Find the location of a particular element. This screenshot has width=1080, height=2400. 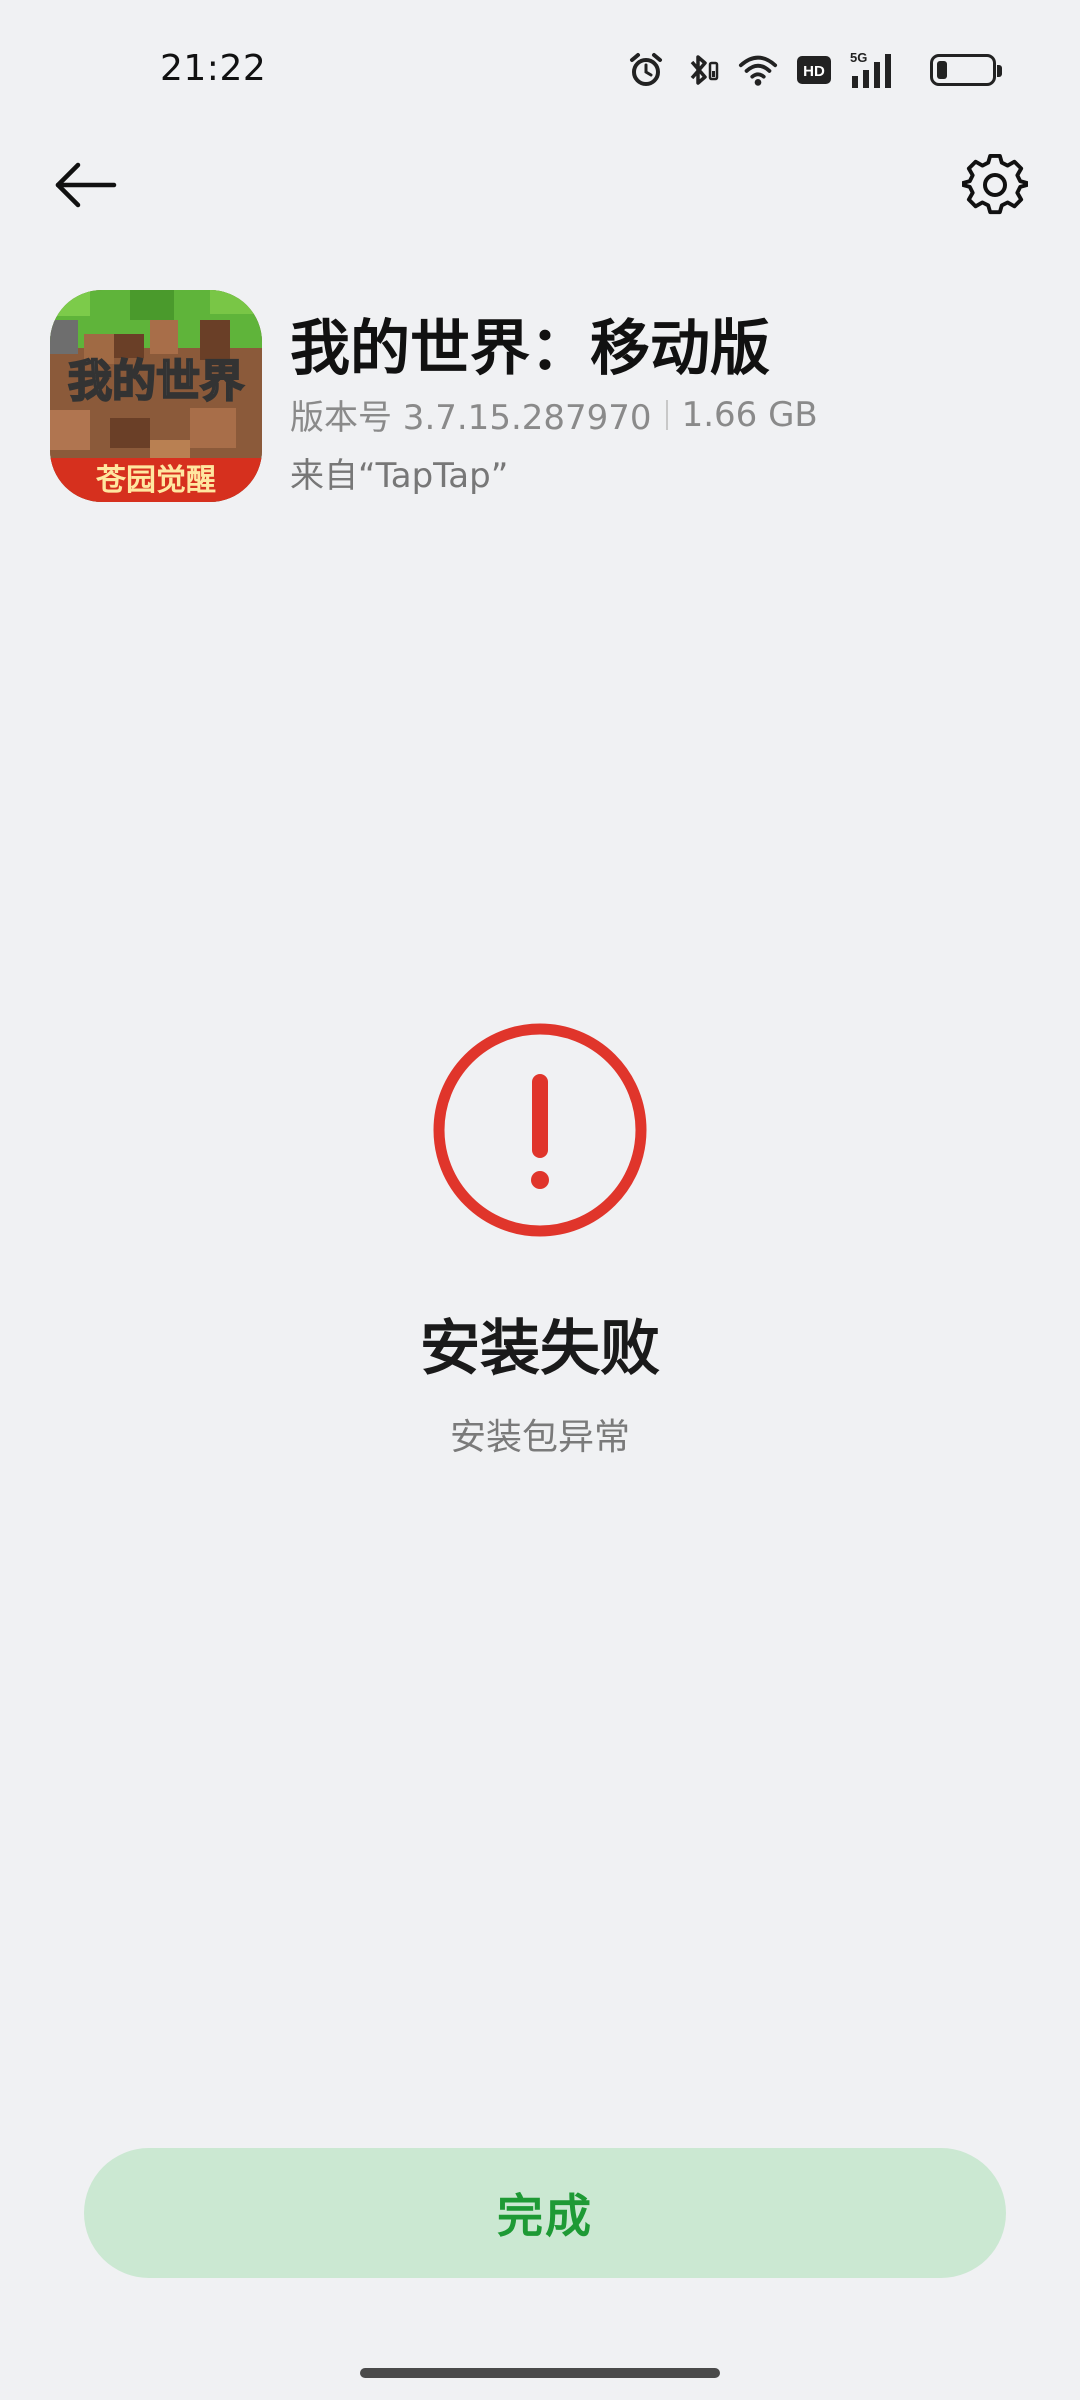

status-icons: HD 5G is located at coordinates (814, 70).